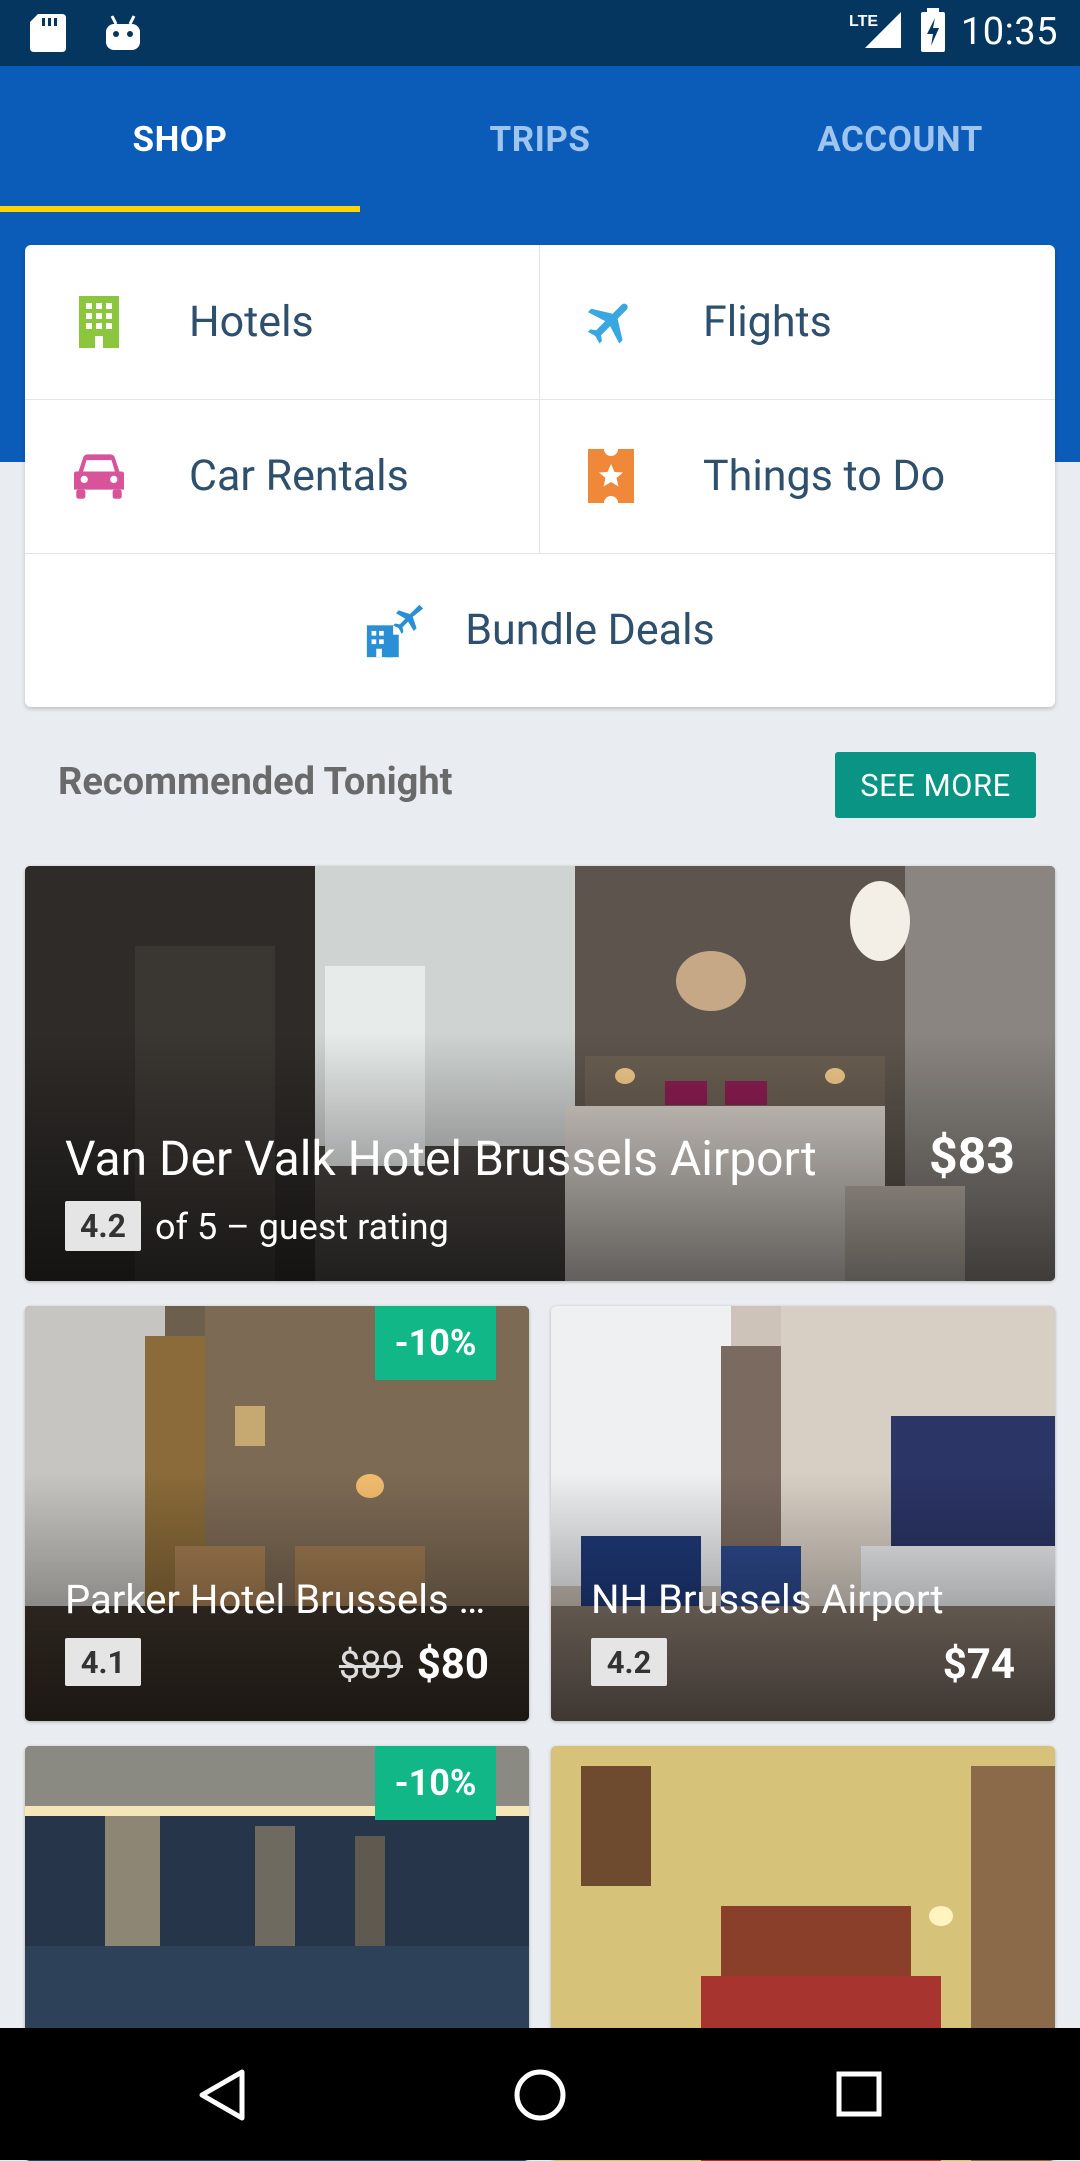 This screenshot has width=1080, height=2161. Describe the element at coordinates (877, 32) in the screenshot. I see `lte-signal-icon: LTE` at that location.